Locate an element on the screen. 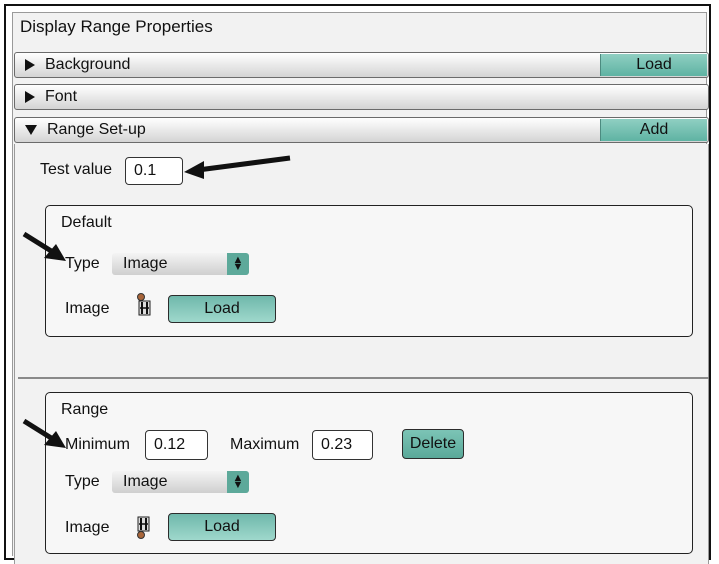 Image resolution: width=719 pixels, height=564 pixels. section-background: Background Load is located at coordinates (361, 65).